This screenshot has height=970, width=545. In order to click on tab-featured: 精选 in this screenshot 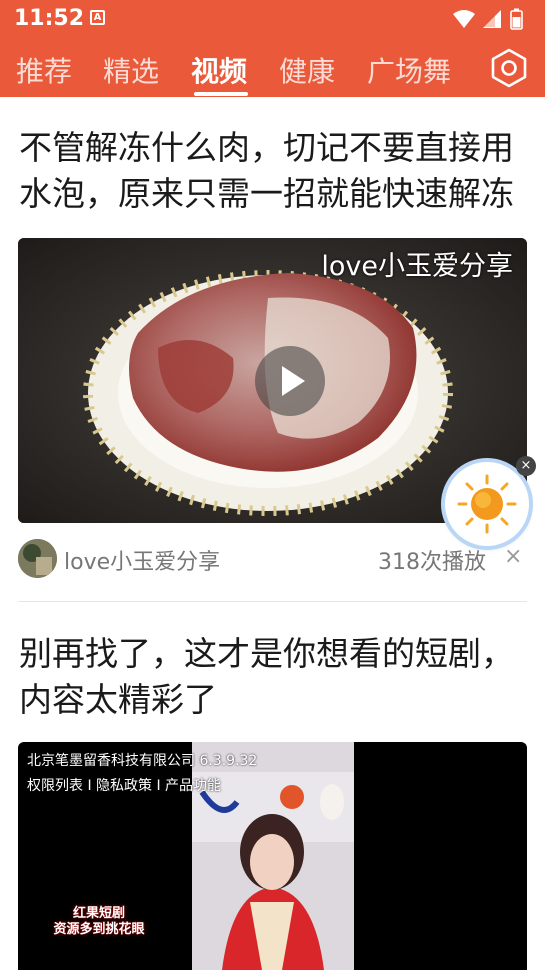, I will do `click(131, 70)`.